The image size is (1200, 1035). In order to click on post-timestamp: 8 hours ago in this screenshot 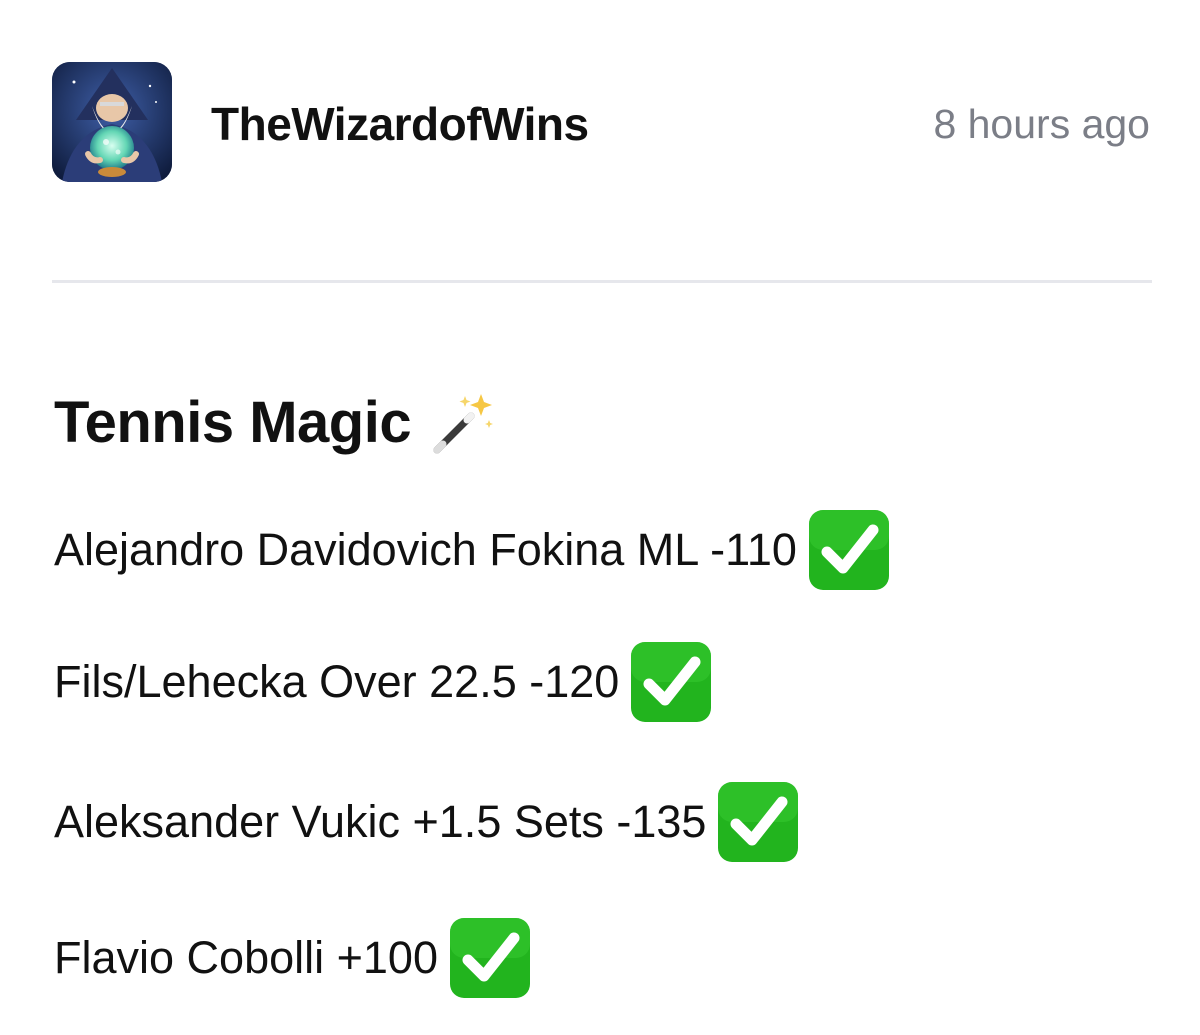, I will do `click(1041, 124)`.